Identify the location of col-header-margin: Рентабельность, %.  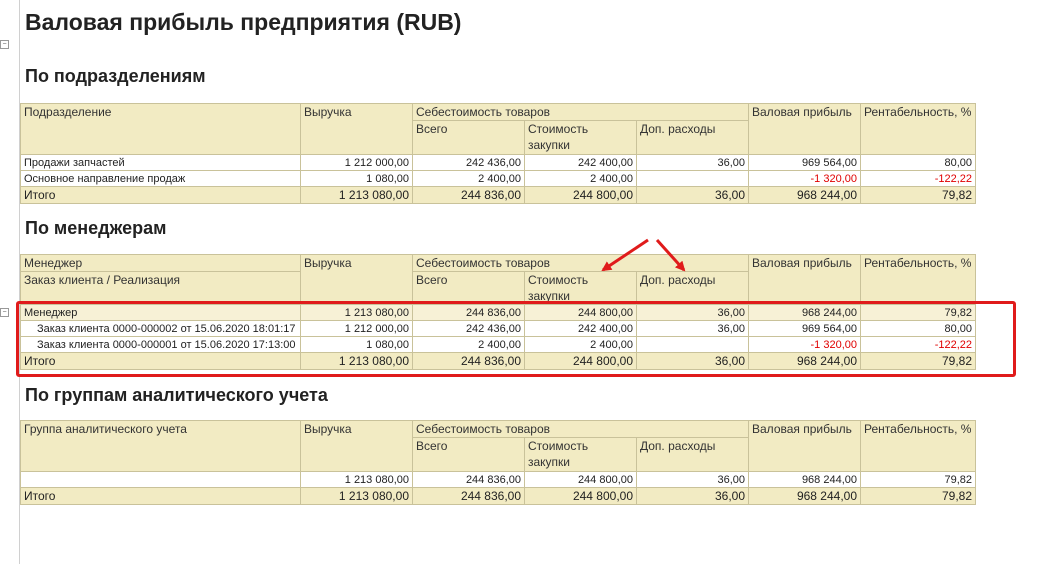
(918, 446).